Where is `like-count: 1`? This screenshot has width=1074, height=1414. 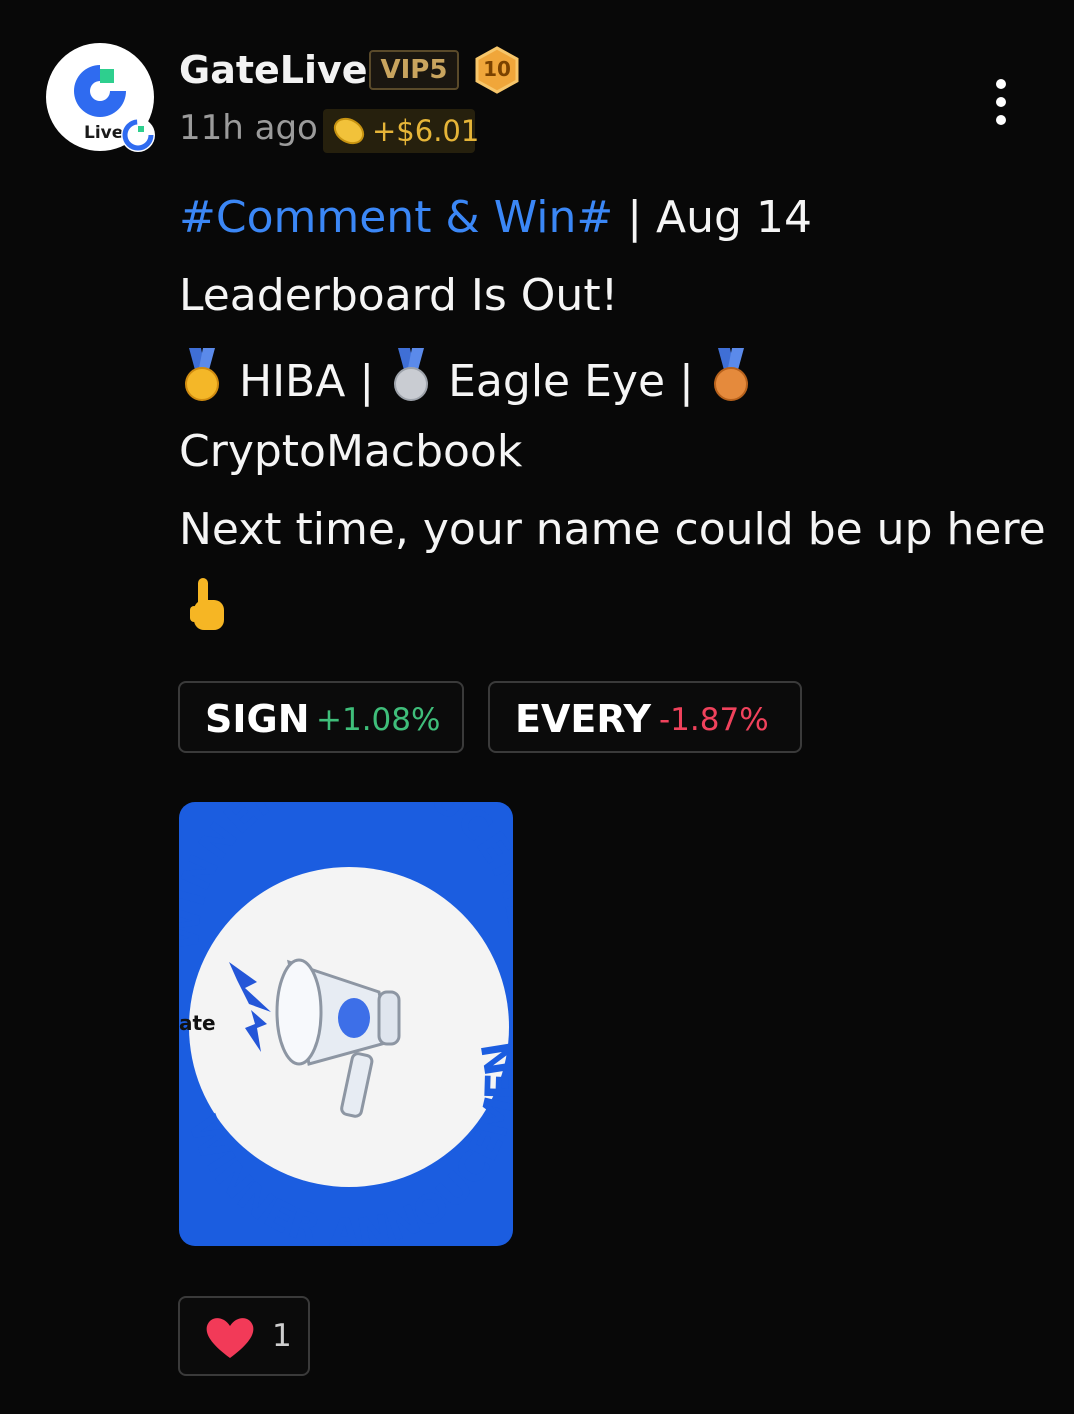 like-count: 1 is located at coordinates (282, 1336).